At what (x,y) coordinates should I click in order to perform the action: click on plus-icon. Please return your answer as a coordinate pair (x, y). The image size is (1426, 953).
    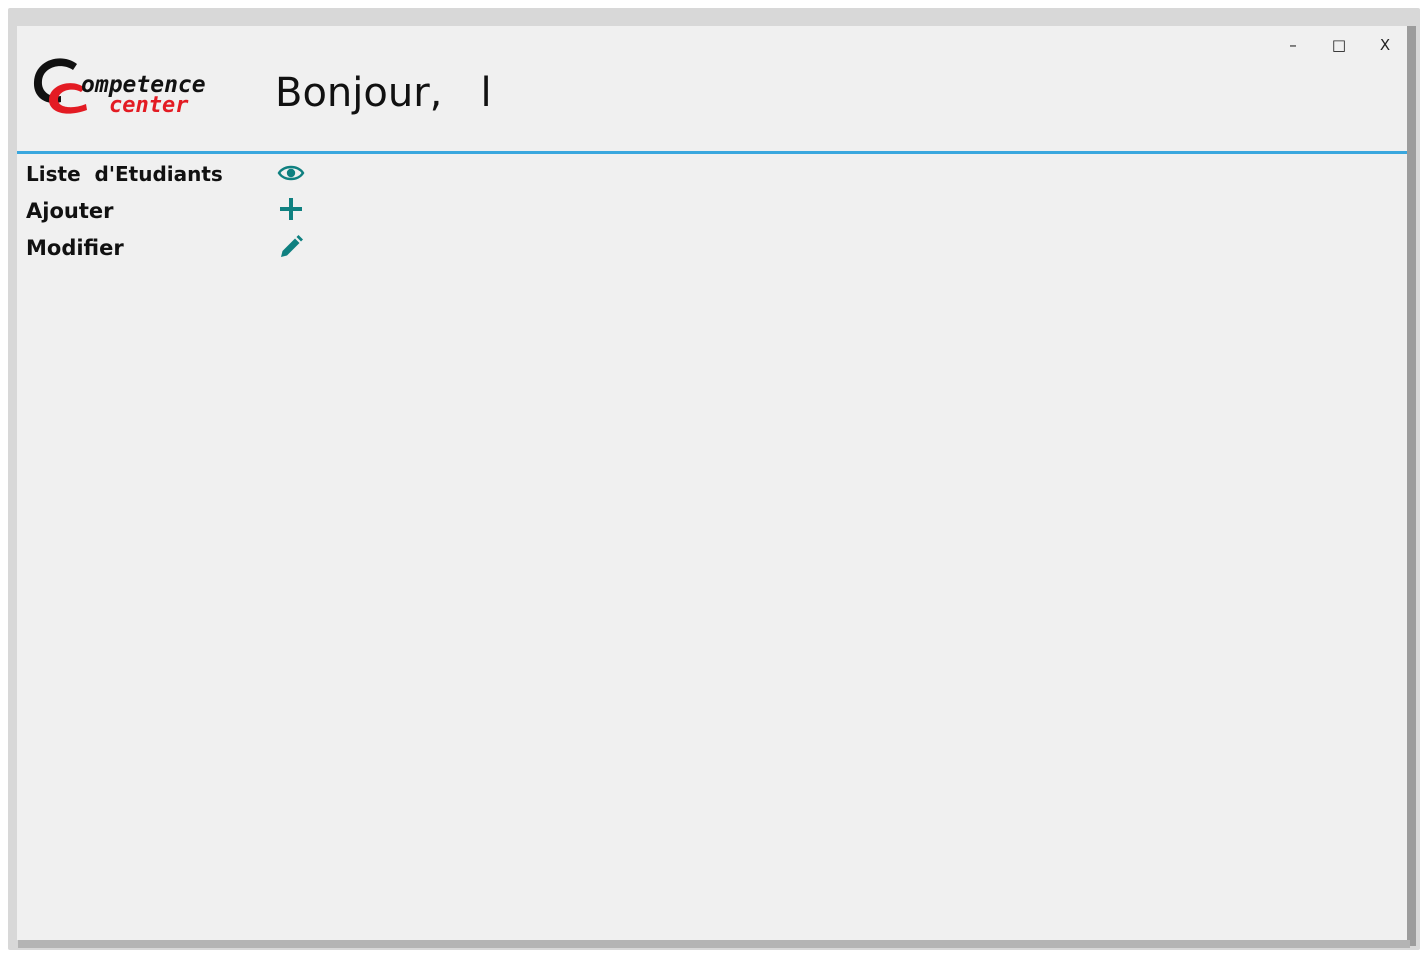
    Looking at the image, I should click on (291, 209).